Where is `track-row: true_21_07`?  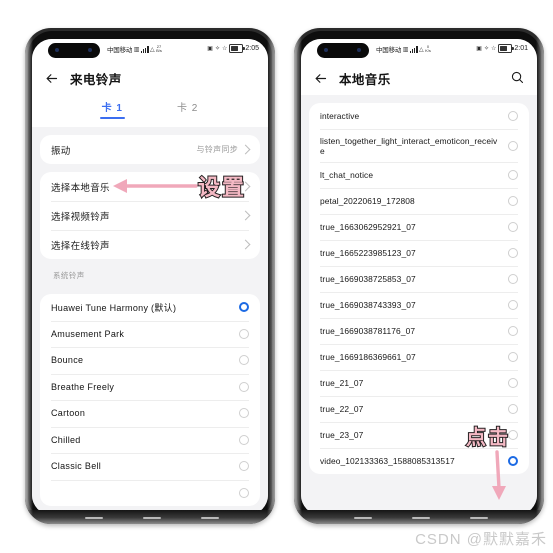 track-row: true_21_07 is located at coordinates (419, 383).